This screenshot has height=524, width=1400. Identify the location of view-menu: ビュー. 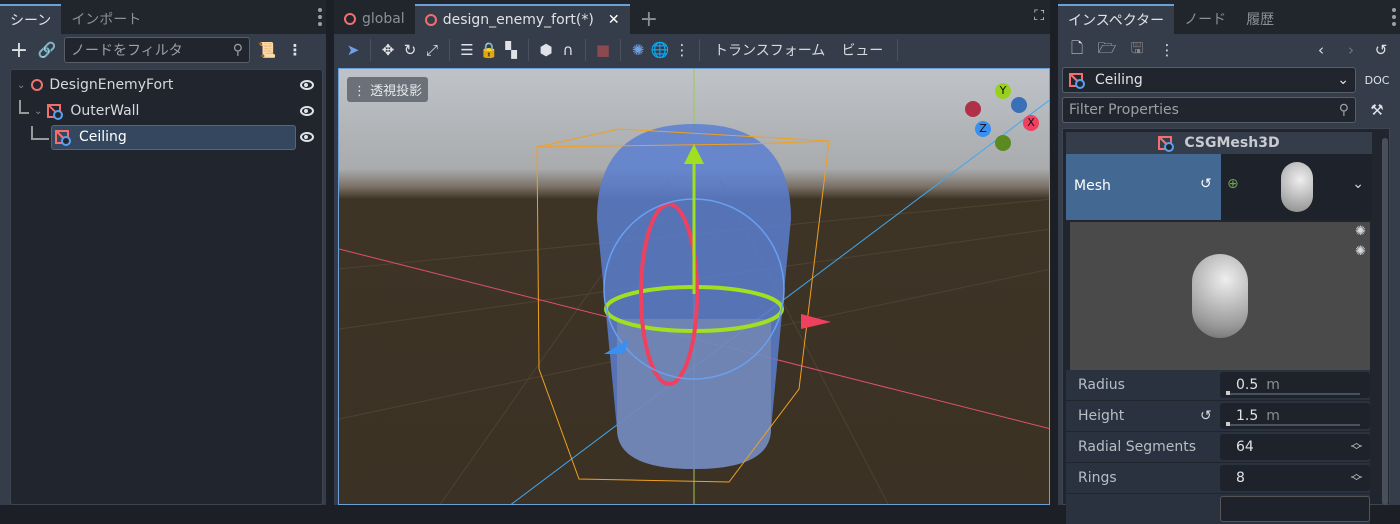
(862, 50).